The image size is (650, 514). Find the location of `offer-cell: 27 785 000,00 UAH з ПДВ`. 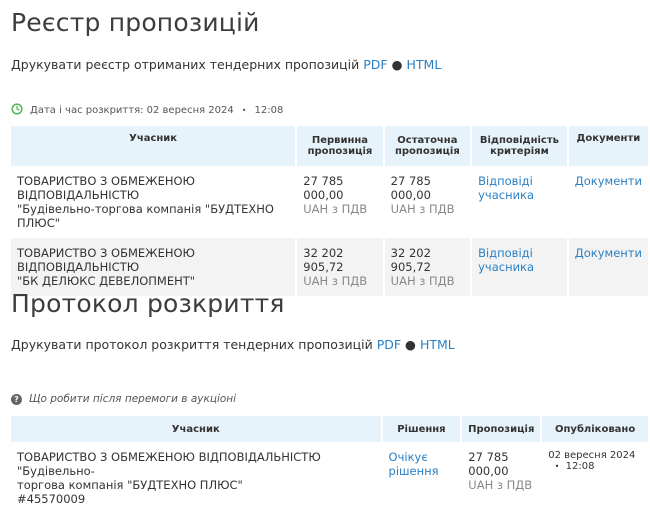

offer-cell: 27 785 000,00 UAH з ПДВ is located at coordinates (500, 471).